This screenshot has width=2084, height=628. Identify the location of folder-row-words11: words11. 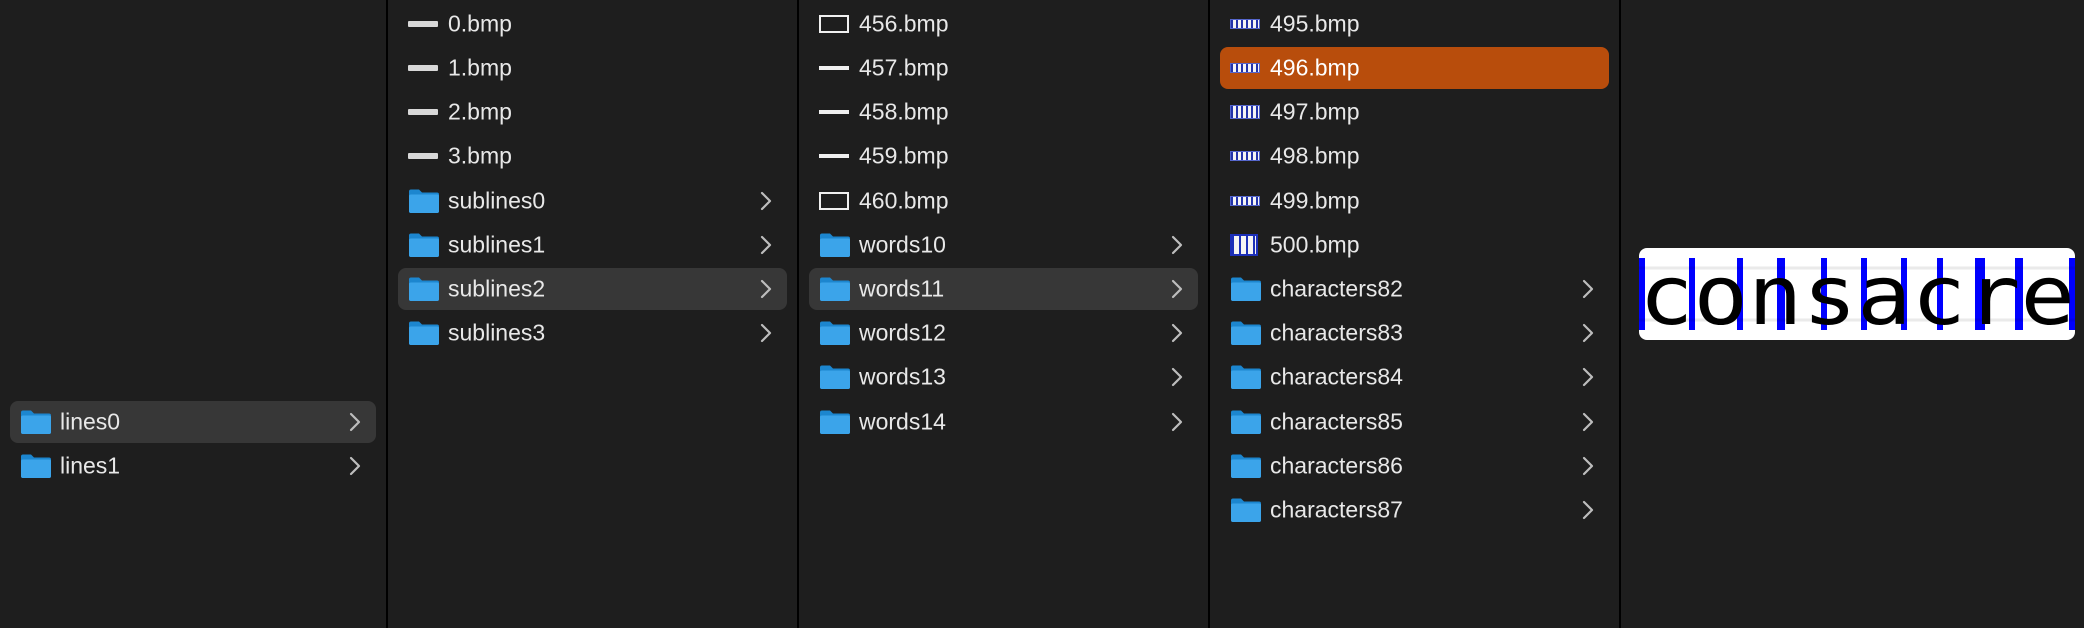
(1003, 289).